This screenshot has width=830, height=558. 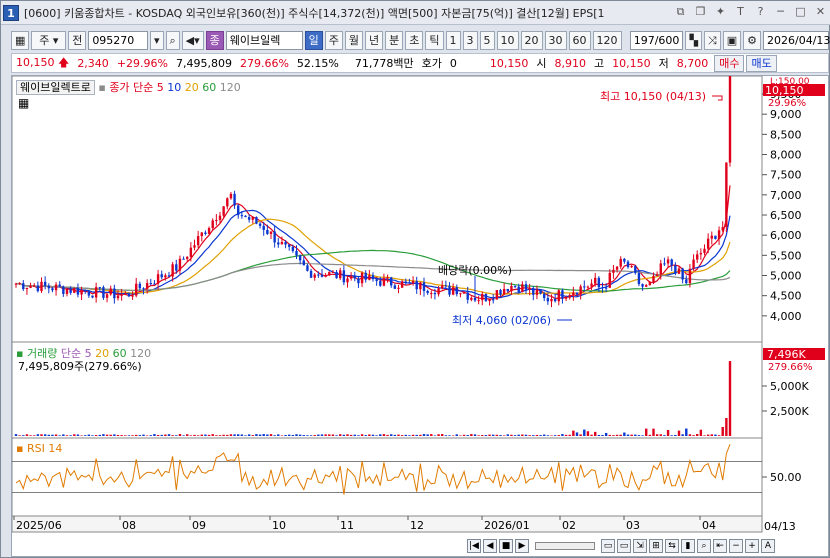 I want to click on code-dropdown-icon: ▾, so click(x=156, y=40).